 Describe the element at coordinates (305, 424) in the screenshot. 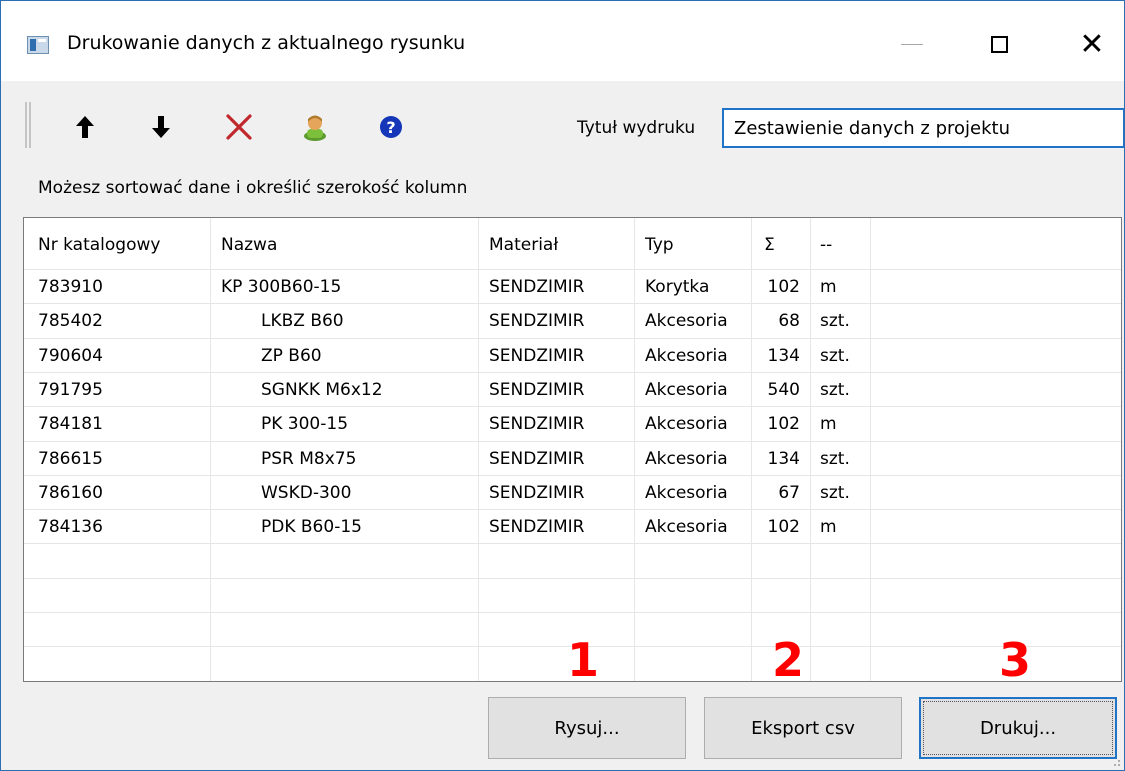

I see `table-cell: PK 300-15` at that location.